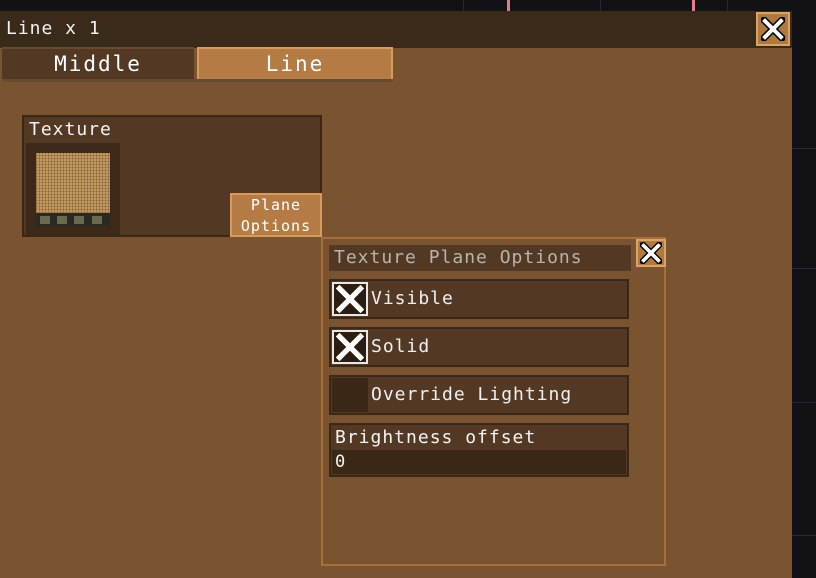 Image resolution: width=816 pixels, height=578 pixels. Describe the element at coordinates (396, 29) in the screenshot. I see `window-titlebar: Line x 1` at that location.